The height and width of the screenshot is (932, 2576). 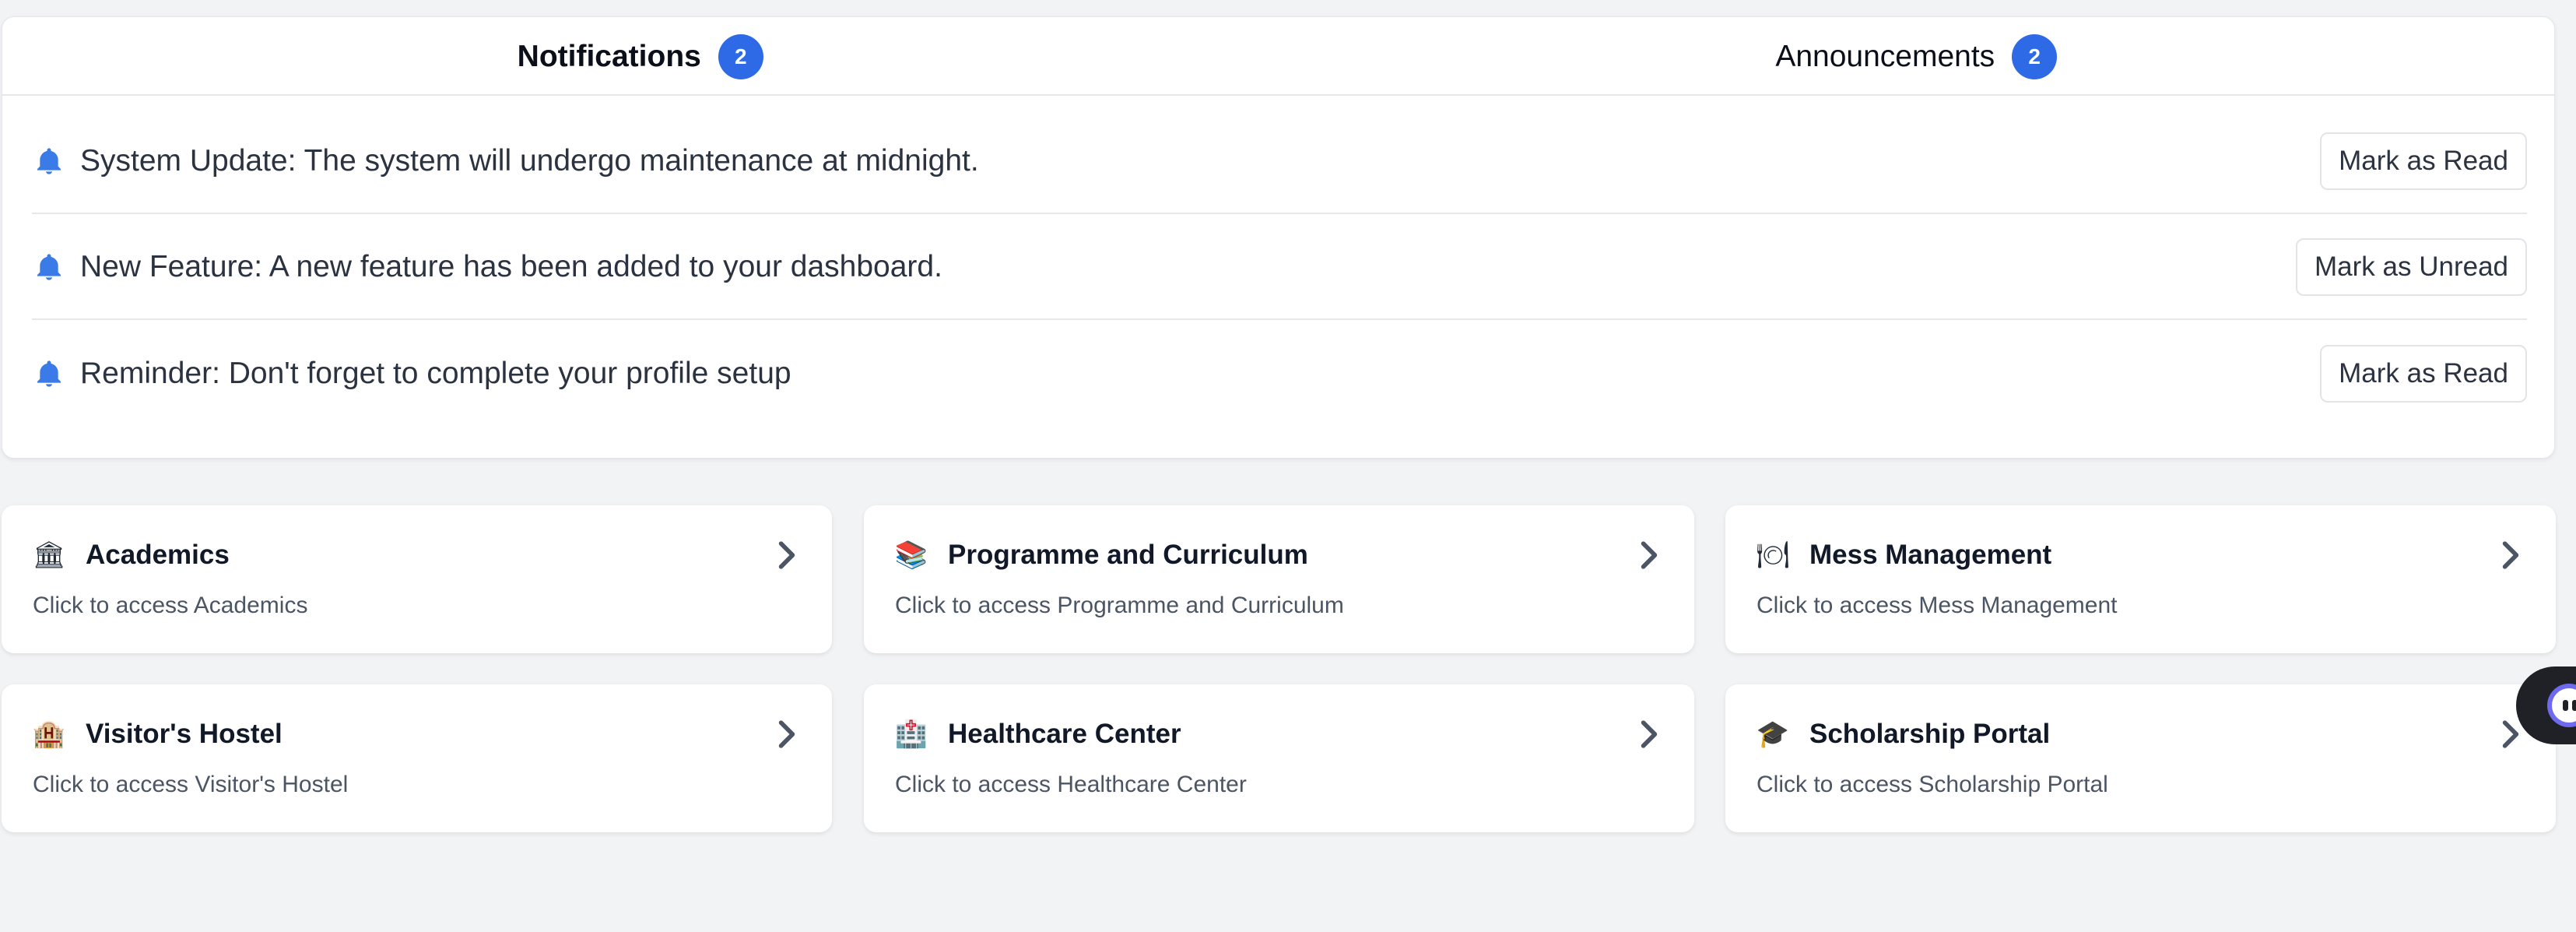 I want to click on module-subtitle: Click to access Healthcare Center, so click(x=1071, y=784).